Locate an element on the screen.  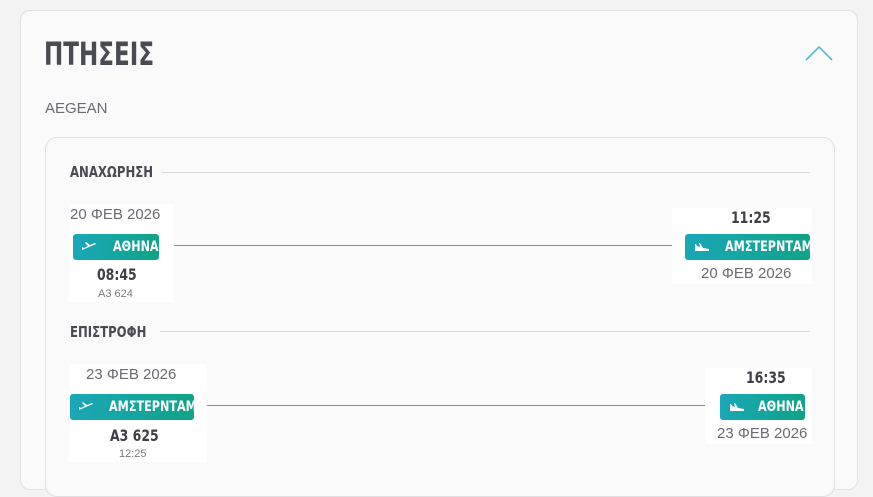
outbound-destination-city: ΑΜΣΤΕΡΝΤΑΜ is located at coordinates (769, 247).